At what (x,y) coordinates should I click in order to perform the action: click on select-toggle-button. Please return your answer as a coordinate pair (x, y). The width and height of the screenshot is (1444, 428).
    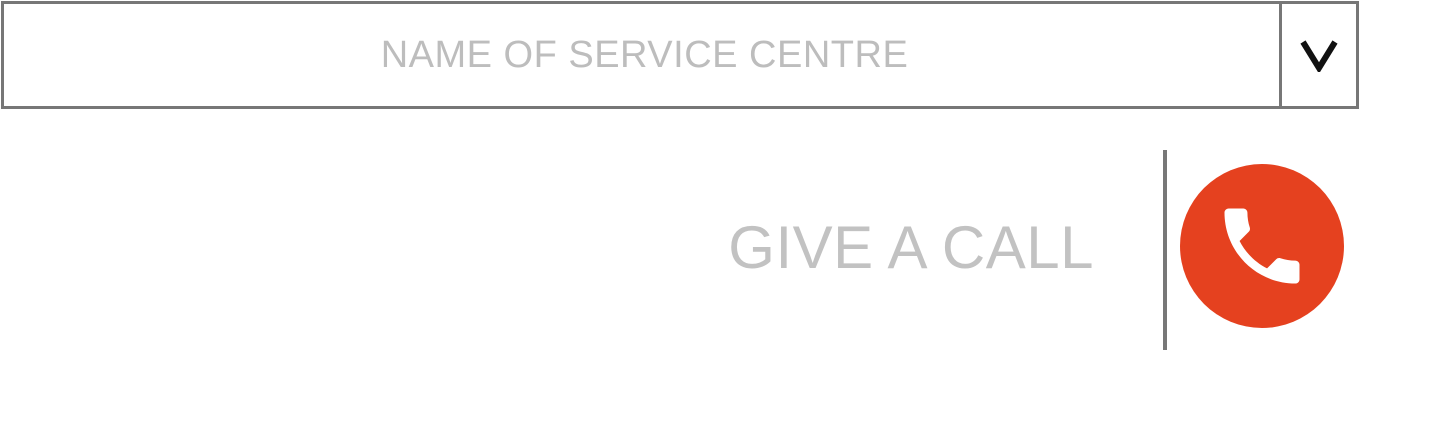
    Looking at the image, I should click on (1317, 55).